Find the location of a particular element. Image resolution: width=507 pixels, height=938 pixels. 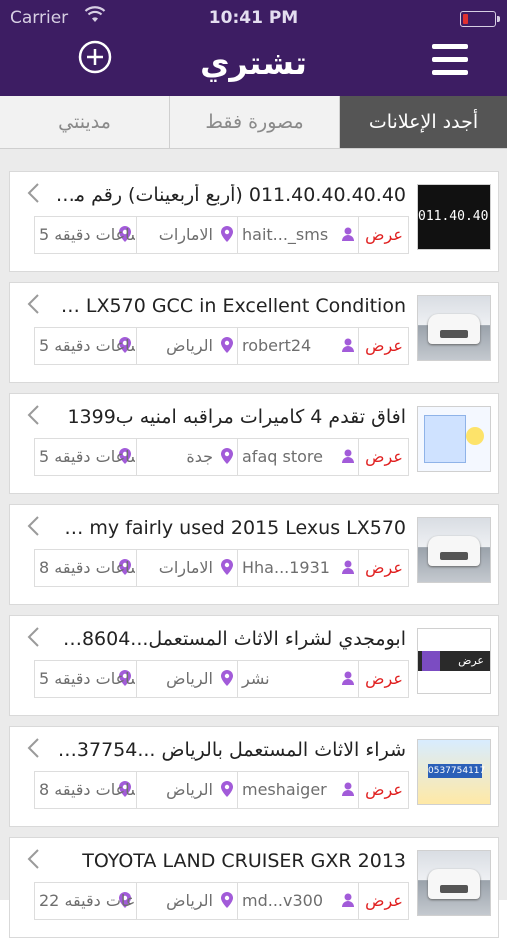

listing-thumbnail: 011.40.40.40.40 is located at coordinates (454, 217).